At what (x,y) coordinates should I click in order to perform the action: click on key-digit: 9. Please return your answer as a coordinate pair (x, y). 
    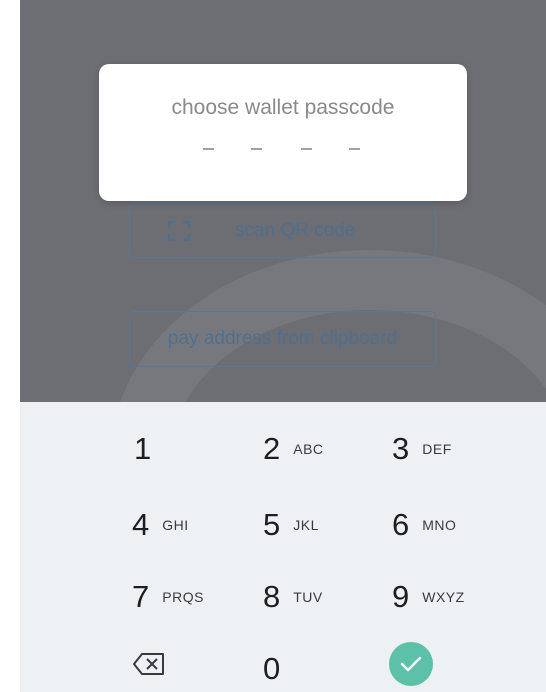
    Looking at the image, I should click on (401, 596).